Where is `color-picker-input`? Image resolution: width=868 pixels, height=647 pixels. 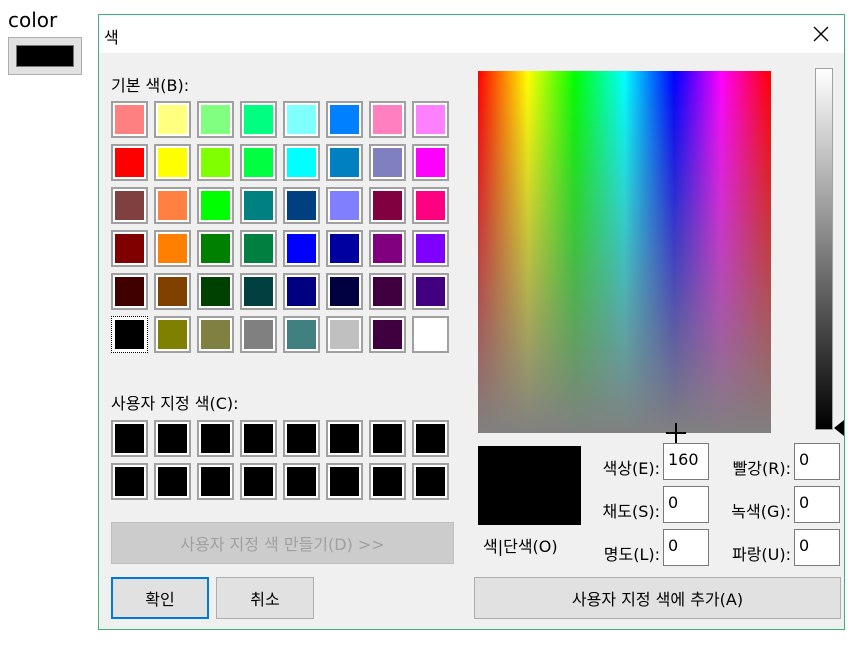
color-picker-input is located at coordinates (45, 56).